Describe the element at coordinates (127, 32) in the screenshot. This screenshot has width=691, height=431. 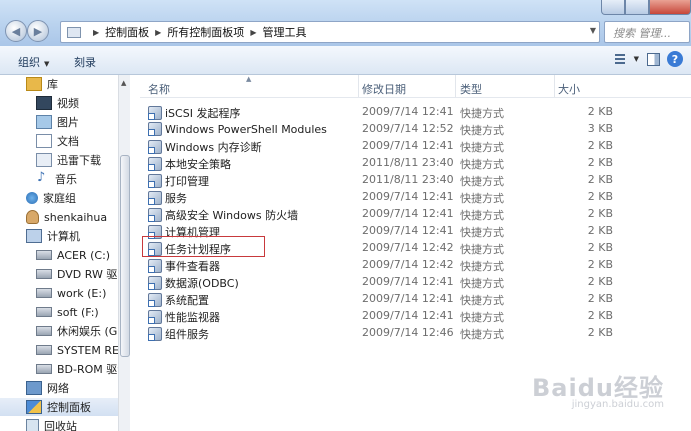
I see `breadcrumb-control-panel: 控制面板` at that location.